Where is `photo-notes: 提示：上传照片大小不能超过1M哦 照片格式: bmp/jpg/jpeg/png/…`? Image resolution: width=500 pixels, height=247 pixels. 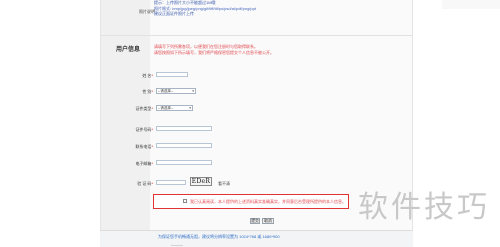
photo-notes: 提示：上传照片大小不能超过1M哦 照片格式: bmp/jpg/jpeg/png/… is located at coordinates (224, 8).